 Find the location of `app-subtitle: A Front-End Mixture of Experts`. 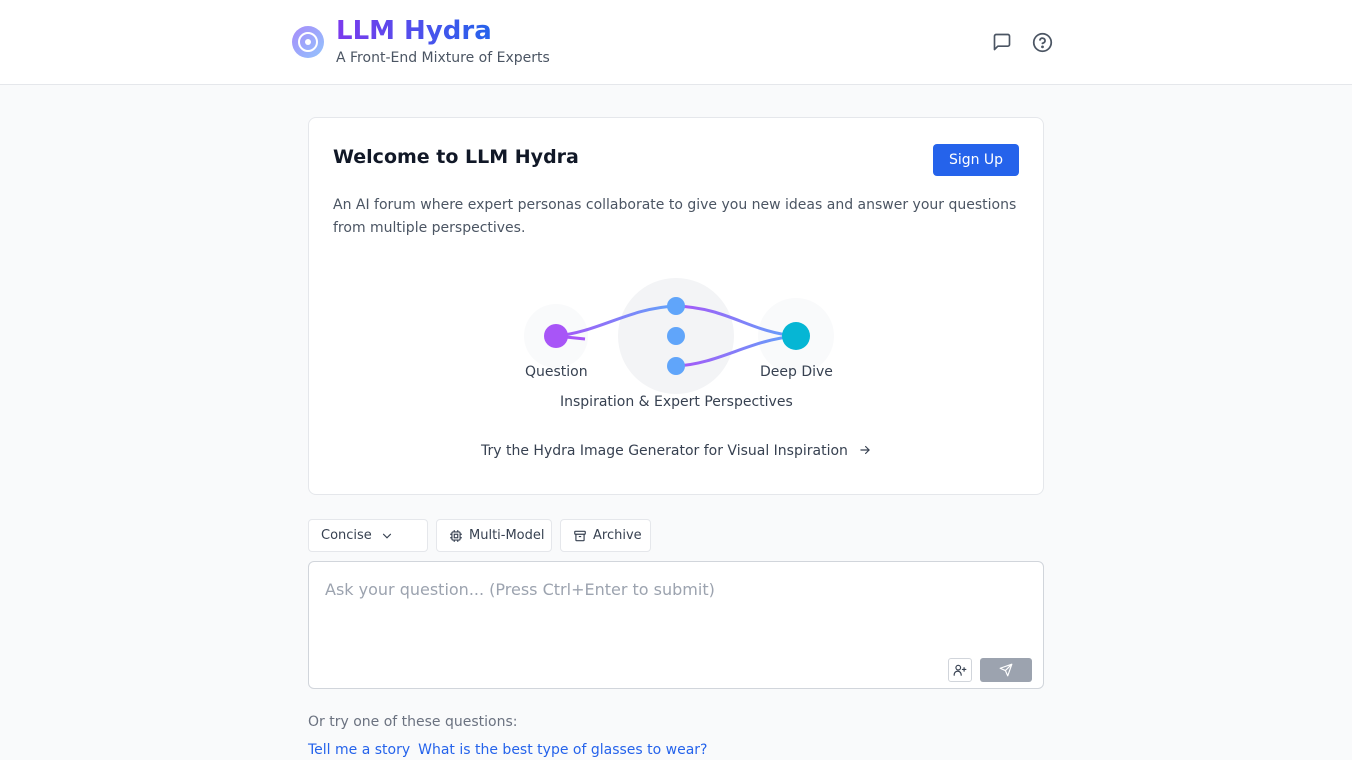

app-subtitle: A Front-End Mixture of Experts is located at coordinates (443, 58).